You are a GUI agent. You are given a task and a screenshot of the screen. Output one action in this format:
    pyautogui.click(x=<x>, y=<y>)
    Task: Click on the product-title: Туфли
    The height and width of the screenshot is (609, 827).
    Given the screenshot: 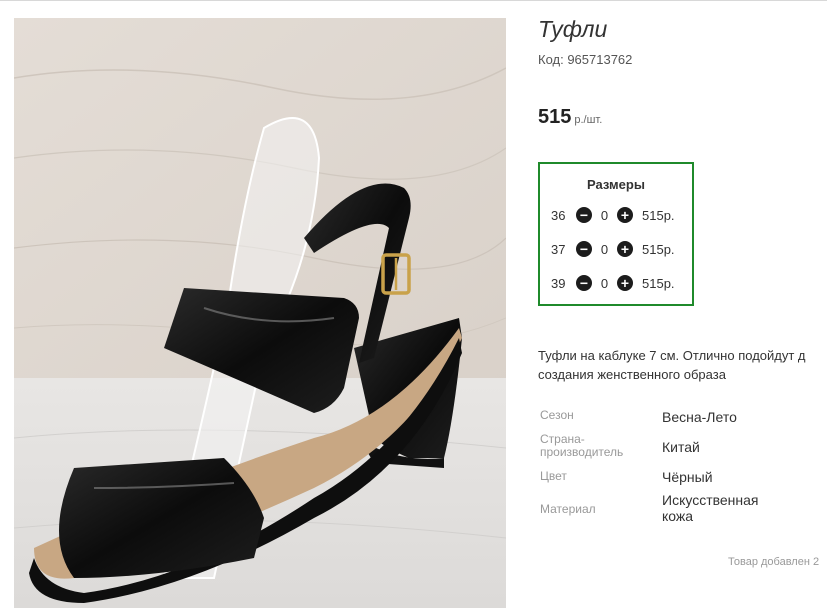 What is the action you would take?
    pyautogui.click(x=573, y=29)
    